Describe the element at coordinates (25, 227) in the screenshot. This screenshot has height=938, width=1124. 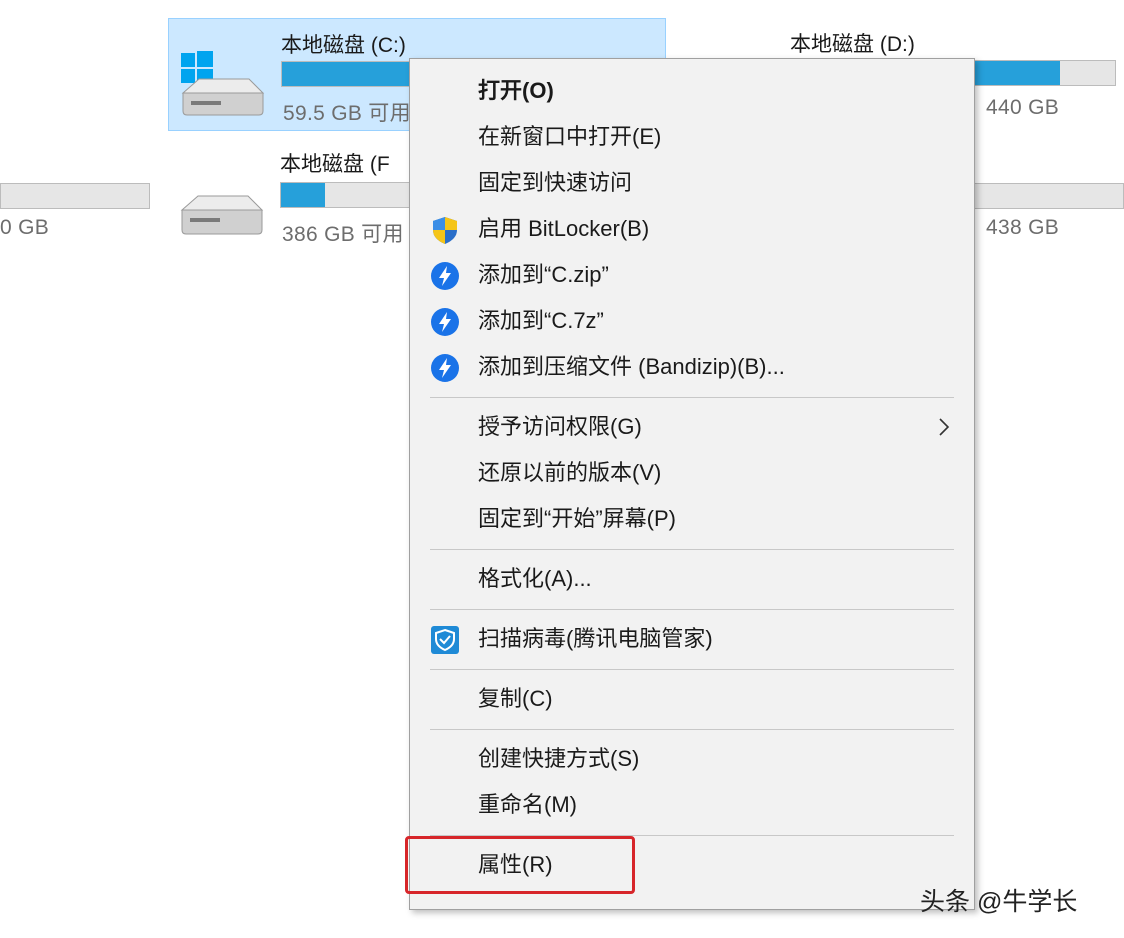
I see `drive-left-free-space: 0 GB` at that location.